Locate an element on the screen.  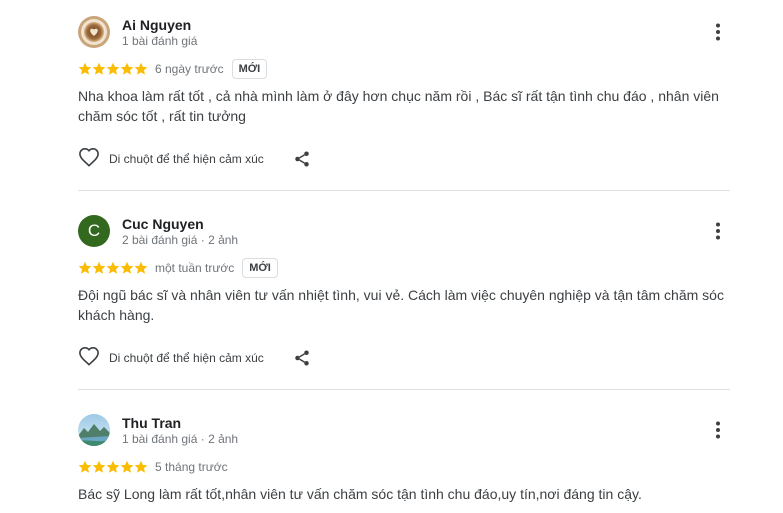
reviewer-meta: 1 bài đánh giá is located at coordinates (159, 41).